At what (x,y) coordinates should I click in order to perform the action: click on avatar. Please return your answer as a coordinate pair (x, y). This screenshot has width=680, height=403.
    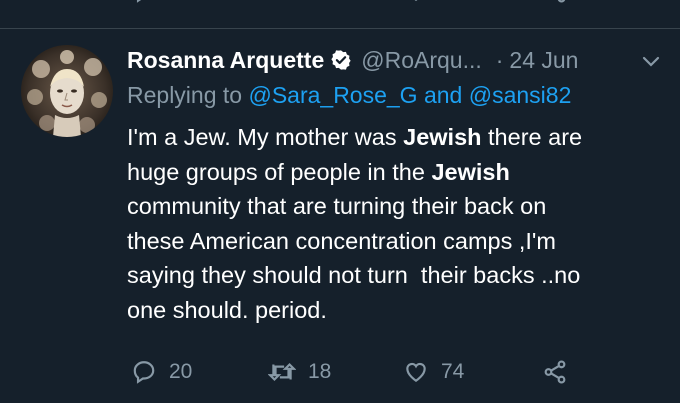
    Looking at the image, I should click on (67, 91).